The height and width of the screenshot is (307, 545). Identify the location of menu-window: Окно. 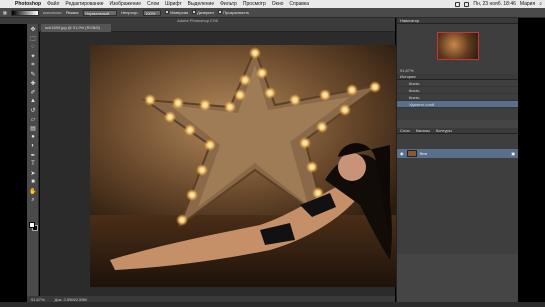
(278, 4).